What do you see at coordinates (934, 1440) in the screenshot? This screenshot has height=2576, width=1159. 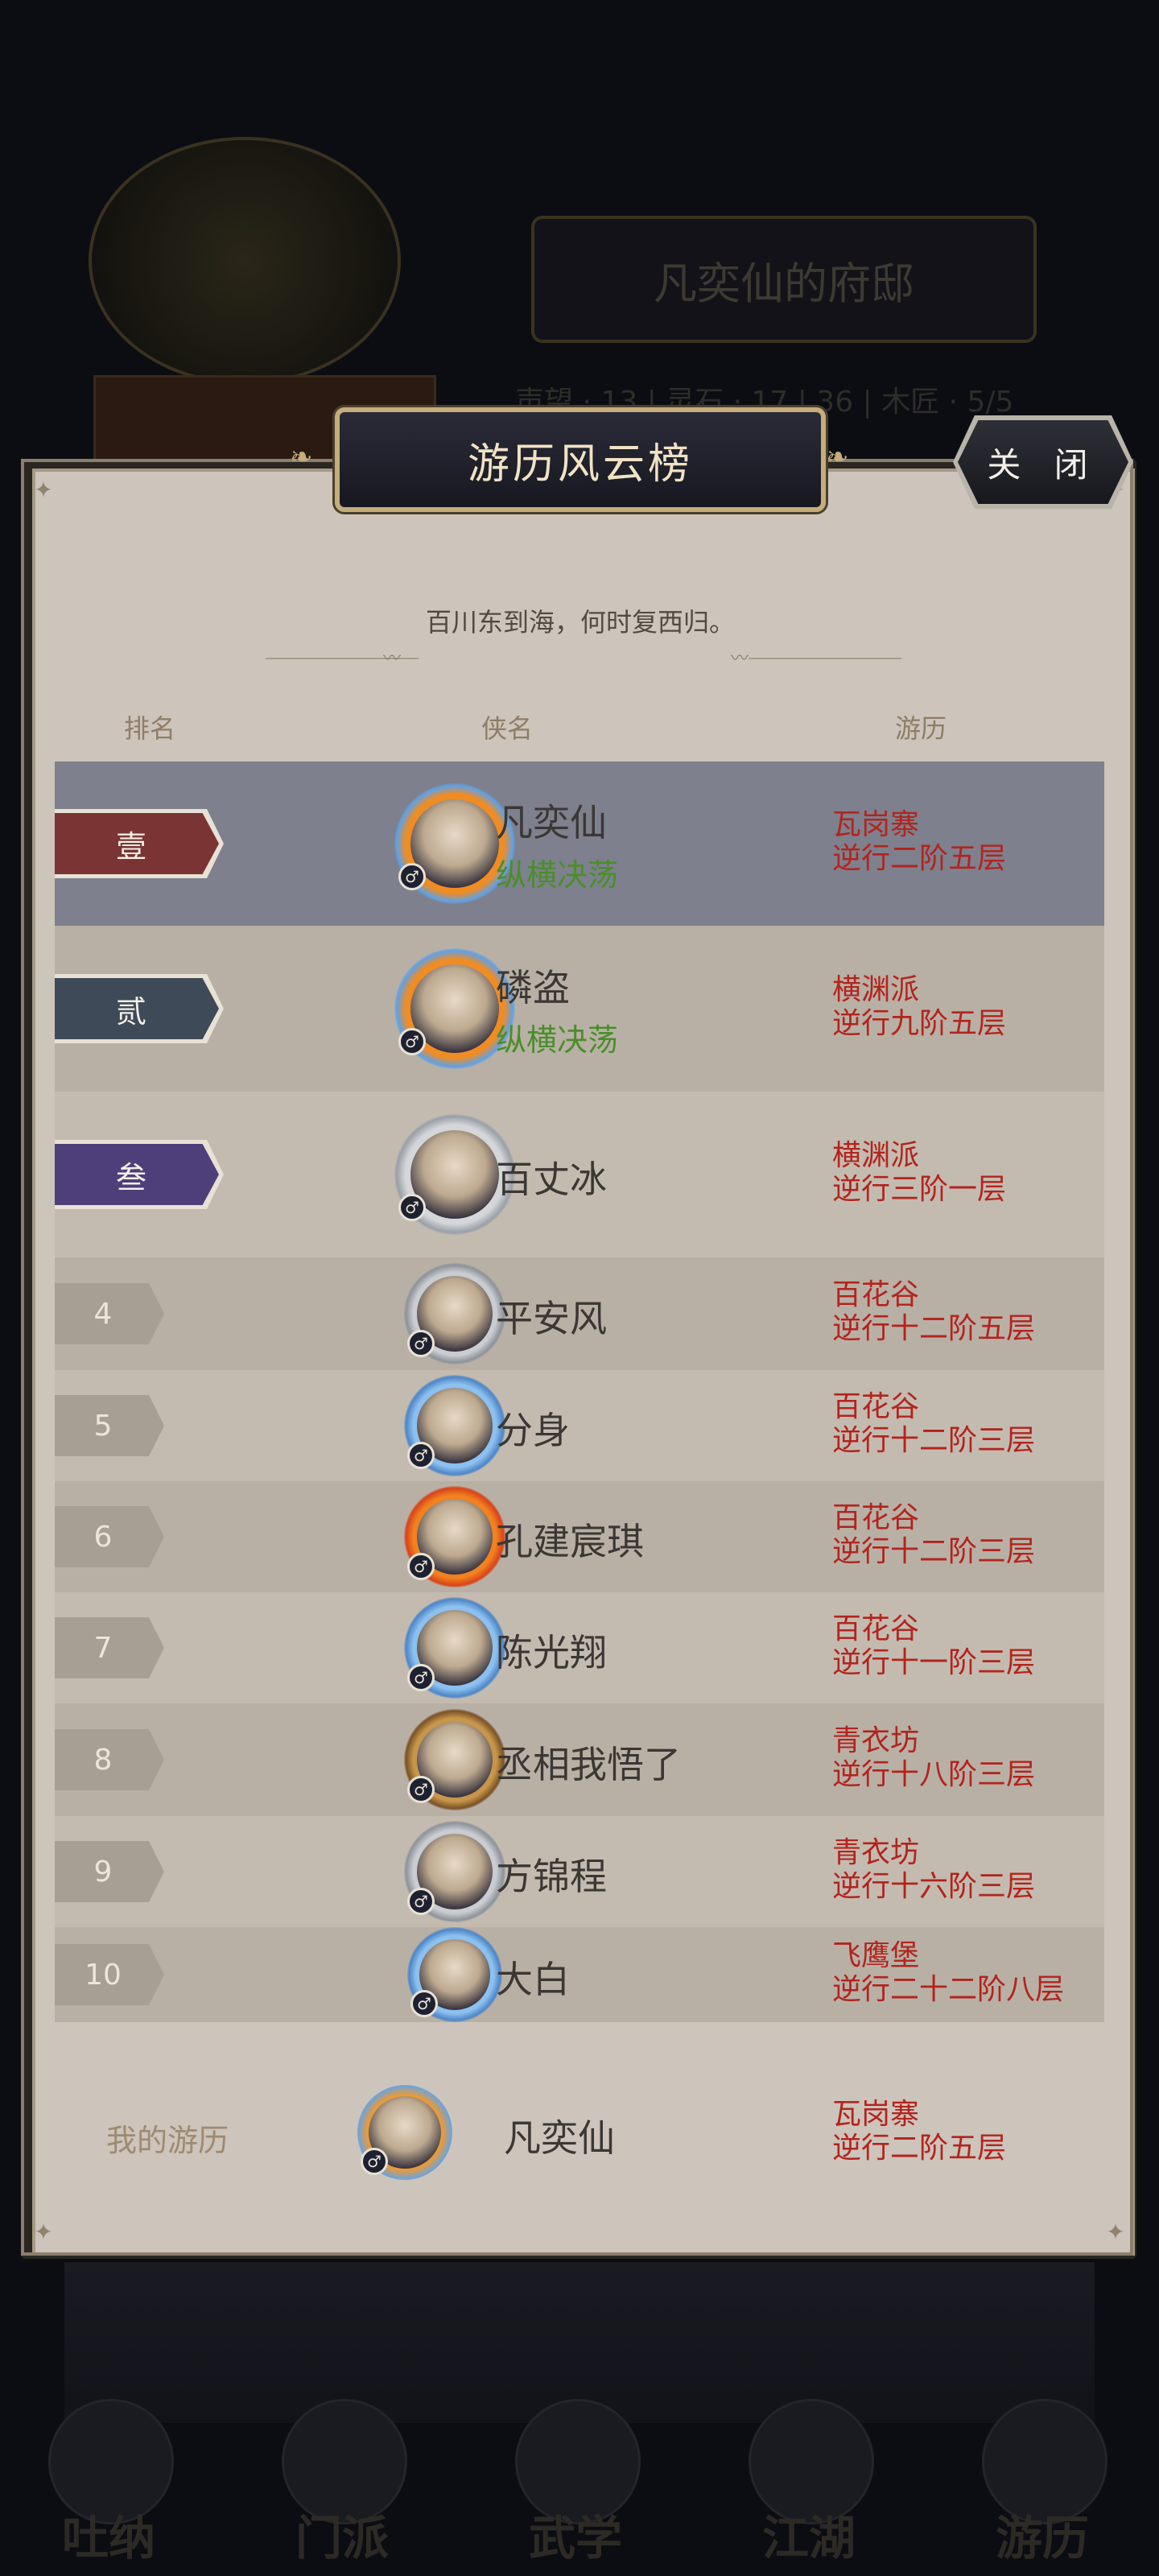 I see `journey-progress: 逆行十二阶三层` at bounding box center [934, 1440].